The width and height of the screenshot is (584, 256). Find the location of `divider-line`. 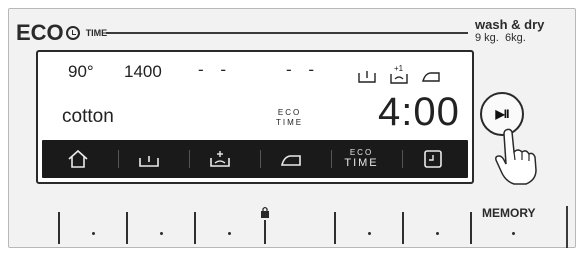

divider-line is located at coordinates (287, 33).